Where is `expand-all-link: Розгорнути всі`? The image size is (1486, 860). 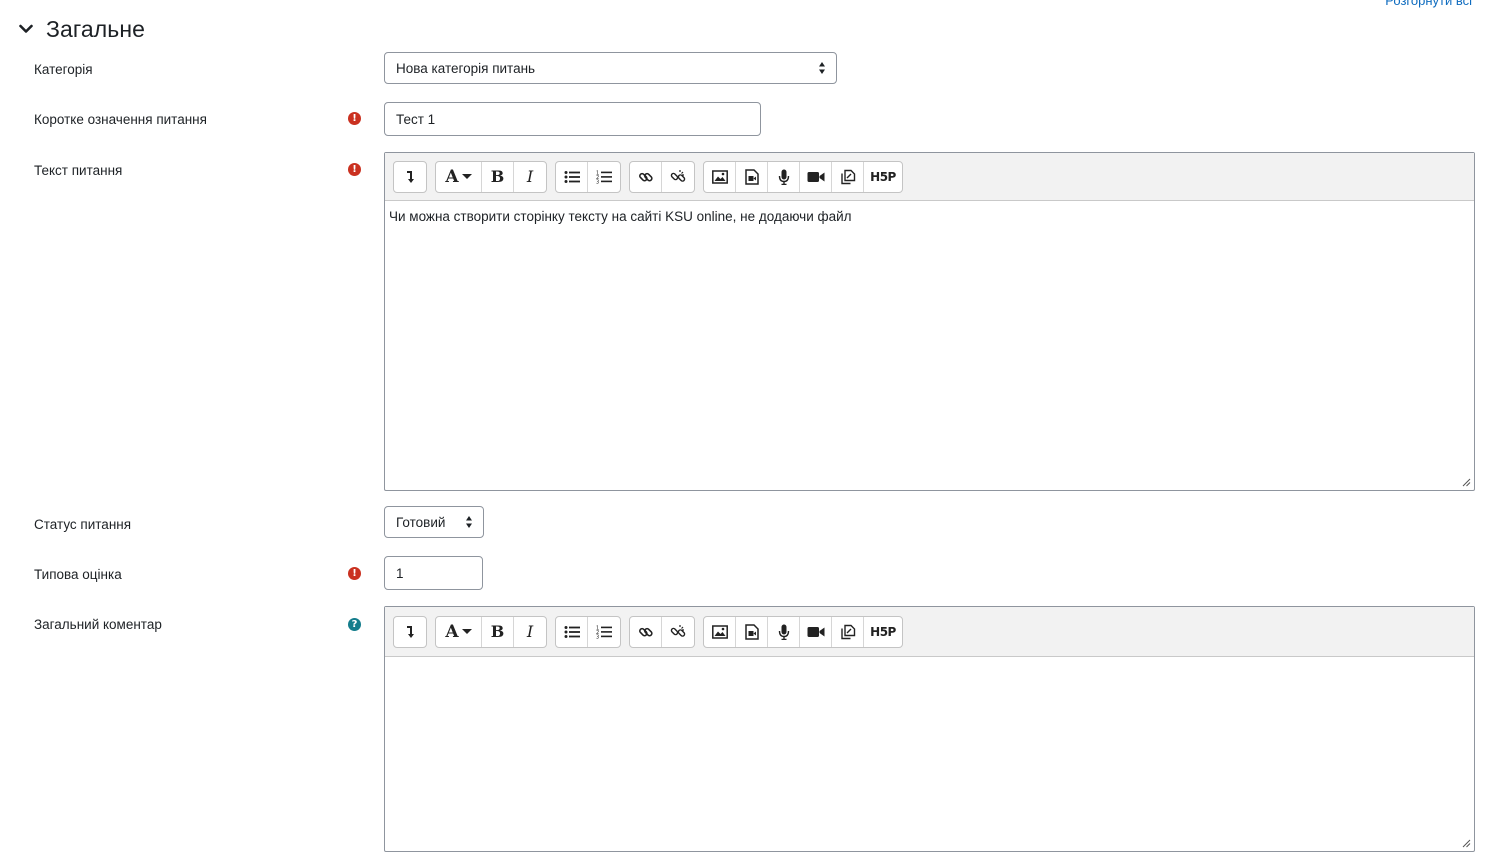 expand-all-link: Розгорнути всі is located at coordinates (1428, 4).